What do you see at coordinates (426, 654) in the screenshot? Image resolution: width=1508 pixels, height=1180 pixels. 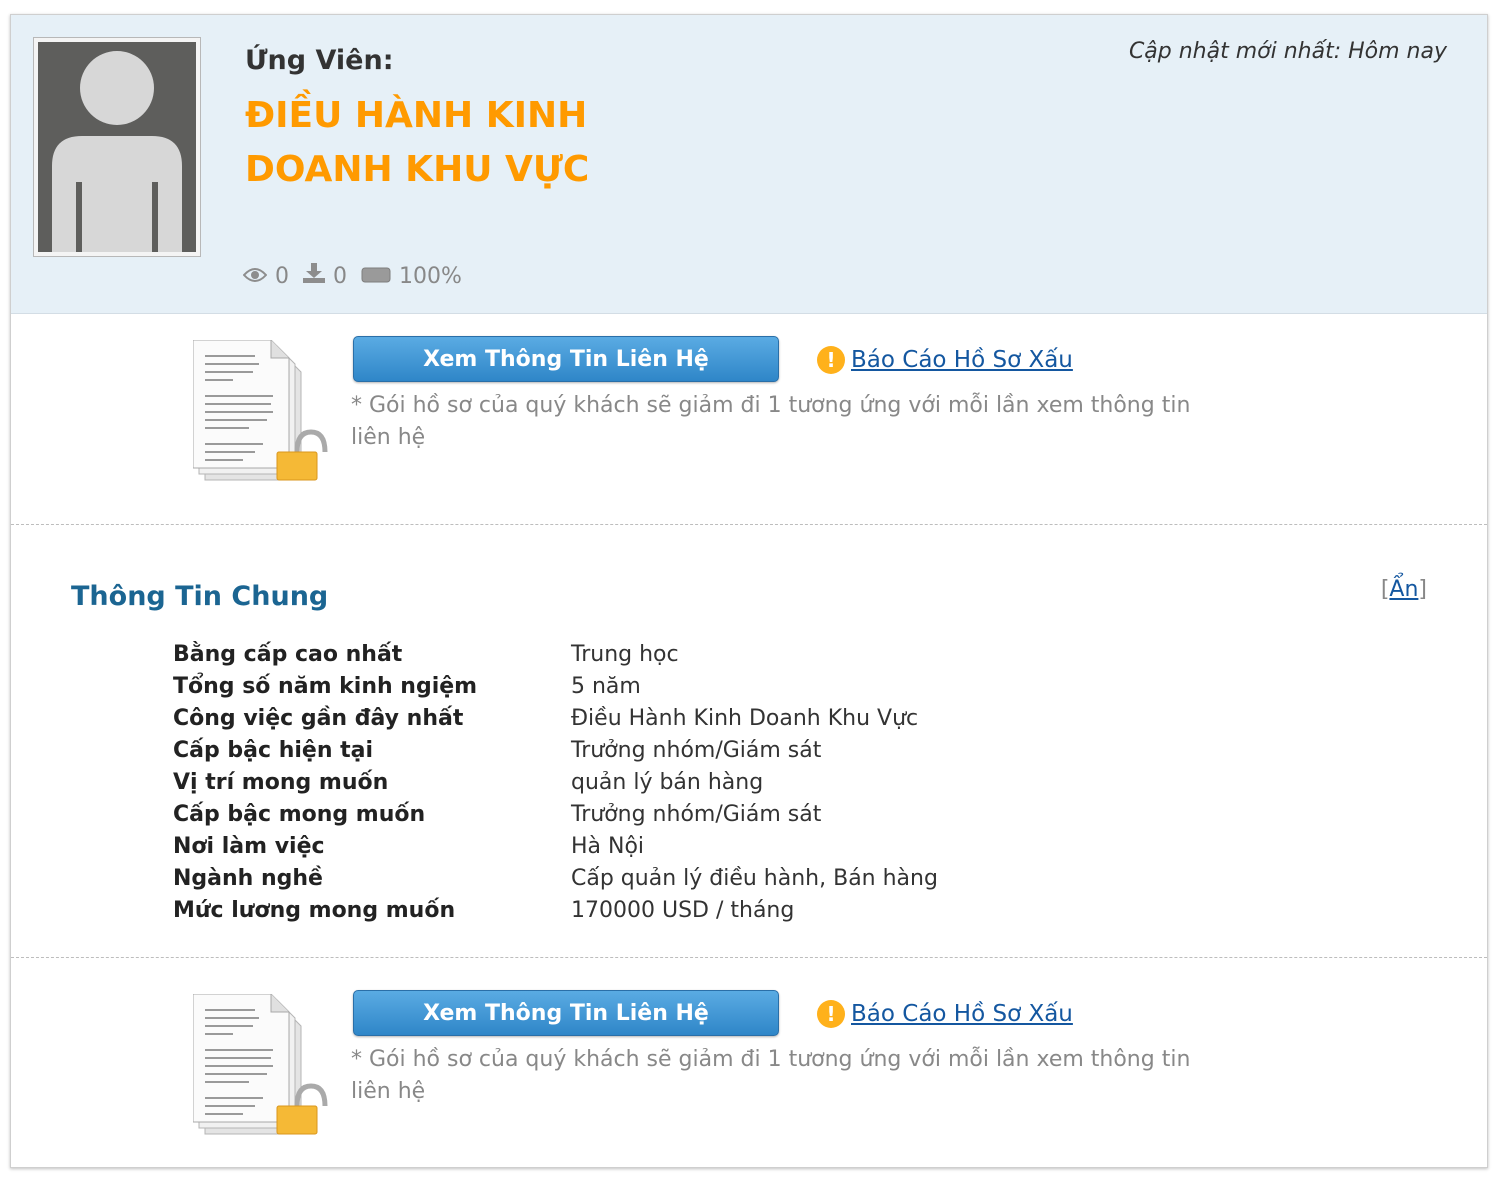 I see `info-row-degree: Bằng cấp cao nhất Trung học` at bounding box center [426, 654].